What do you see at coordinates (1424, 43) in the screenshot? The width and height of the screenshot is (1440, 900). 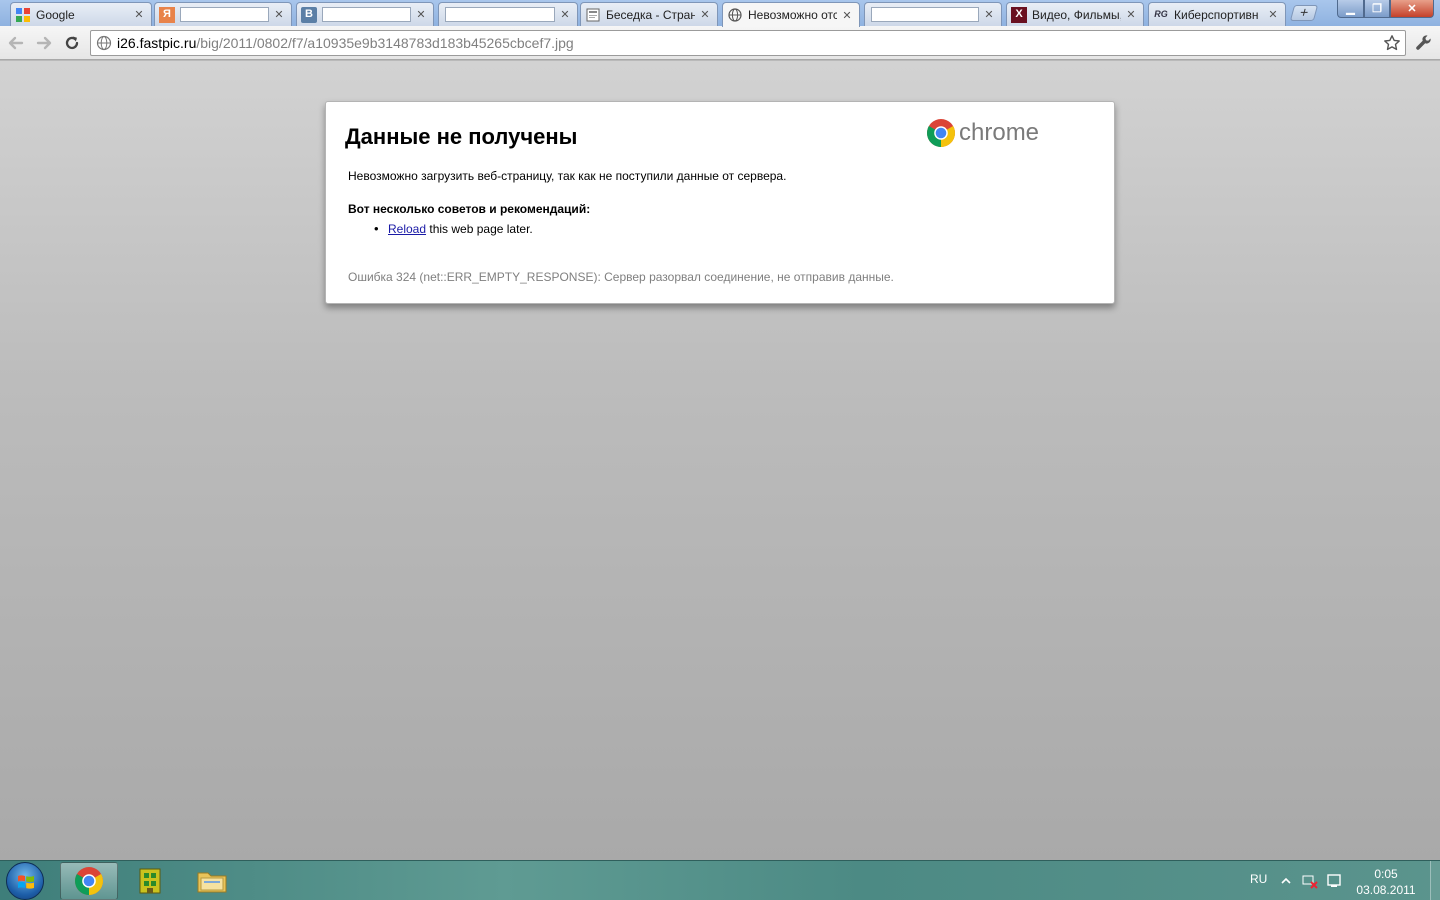 I see `wrench-menu-icon` at bounding box center [1424, 43].